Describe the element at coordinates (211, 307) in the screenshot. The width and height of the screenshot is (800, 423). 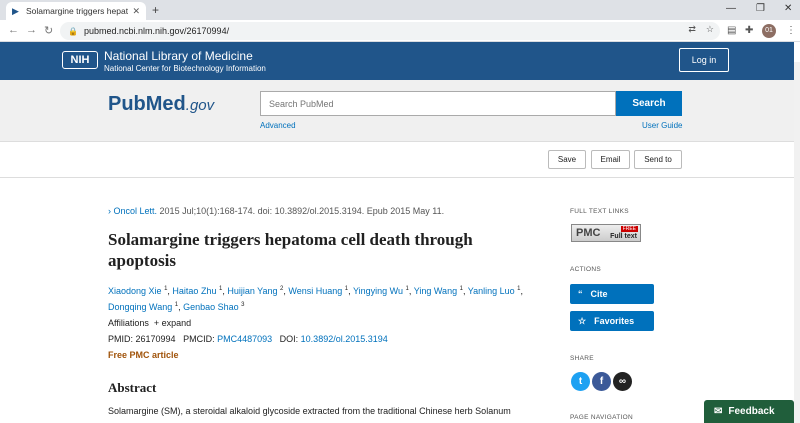
I see `author-link: Genbao Shao` at that location.